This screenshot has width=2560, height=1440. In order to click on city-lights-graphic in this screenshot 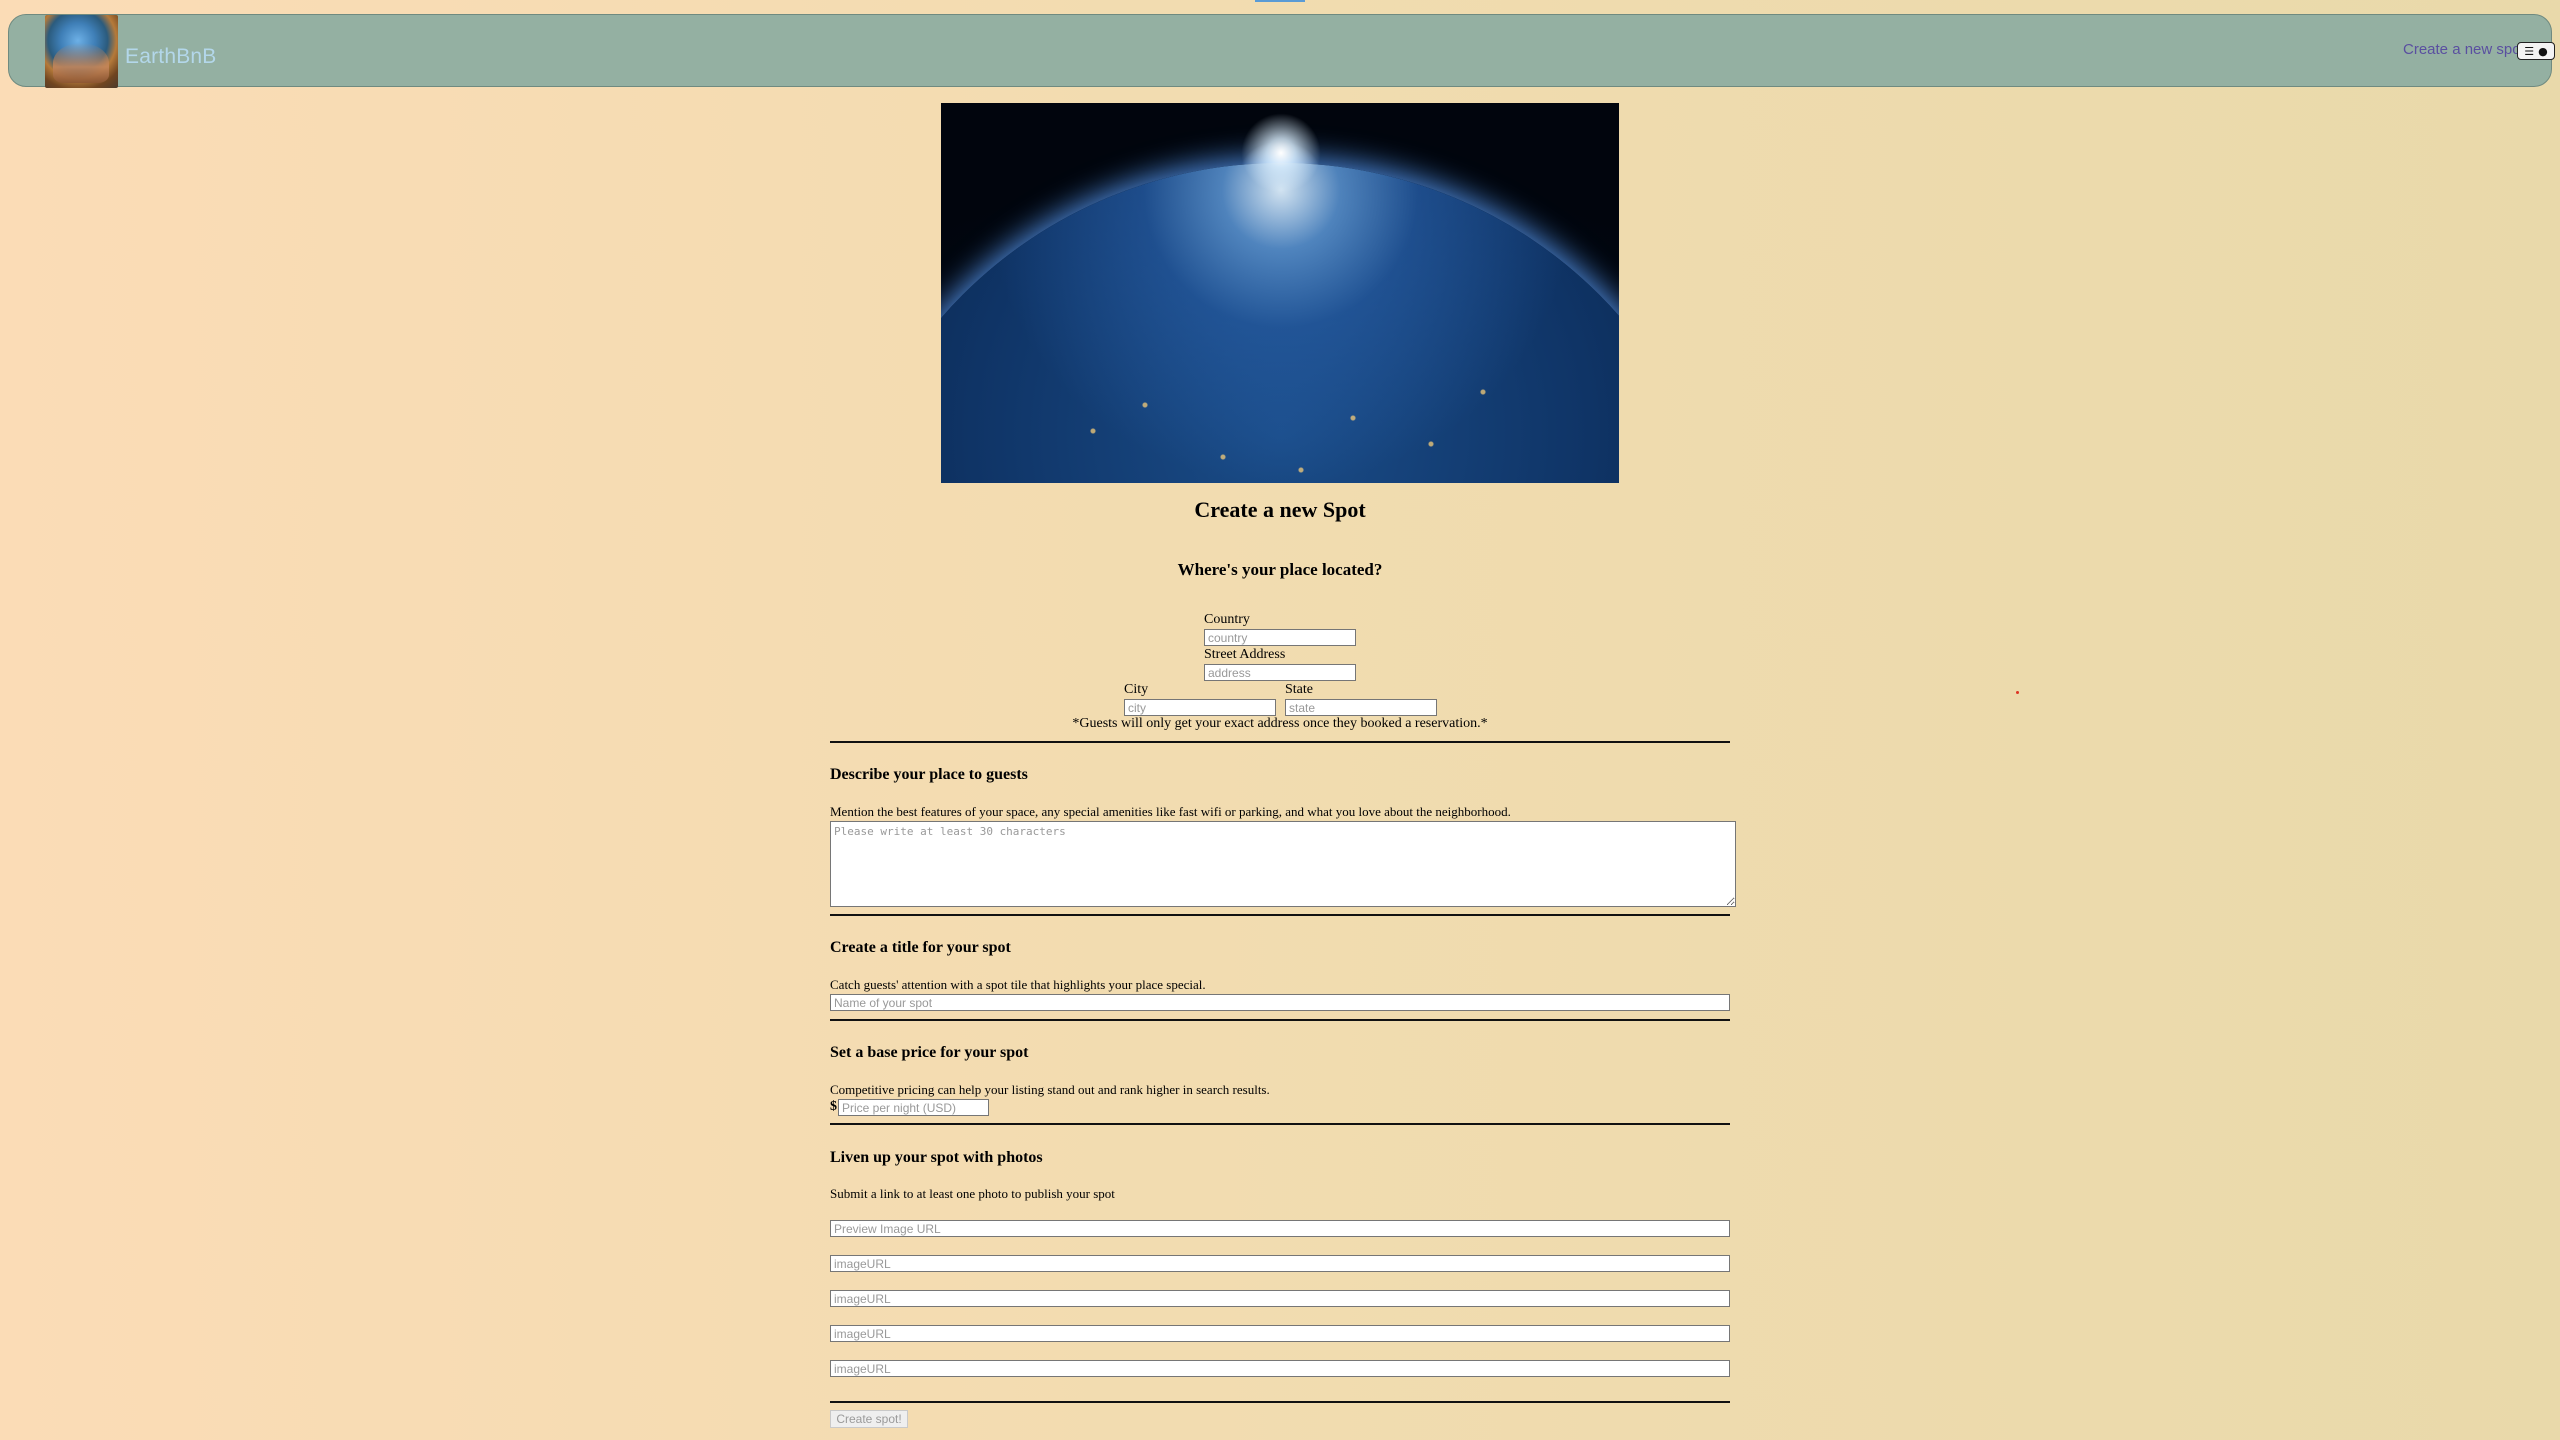, I will do `click(1301, 418)`.